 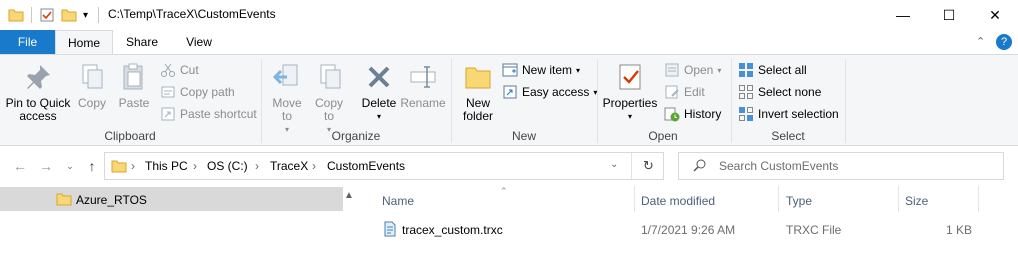 What do you see at coordinates (995, 15) in the screenshot?
I see `close-button: ✕` at bounding box center [995, 15].